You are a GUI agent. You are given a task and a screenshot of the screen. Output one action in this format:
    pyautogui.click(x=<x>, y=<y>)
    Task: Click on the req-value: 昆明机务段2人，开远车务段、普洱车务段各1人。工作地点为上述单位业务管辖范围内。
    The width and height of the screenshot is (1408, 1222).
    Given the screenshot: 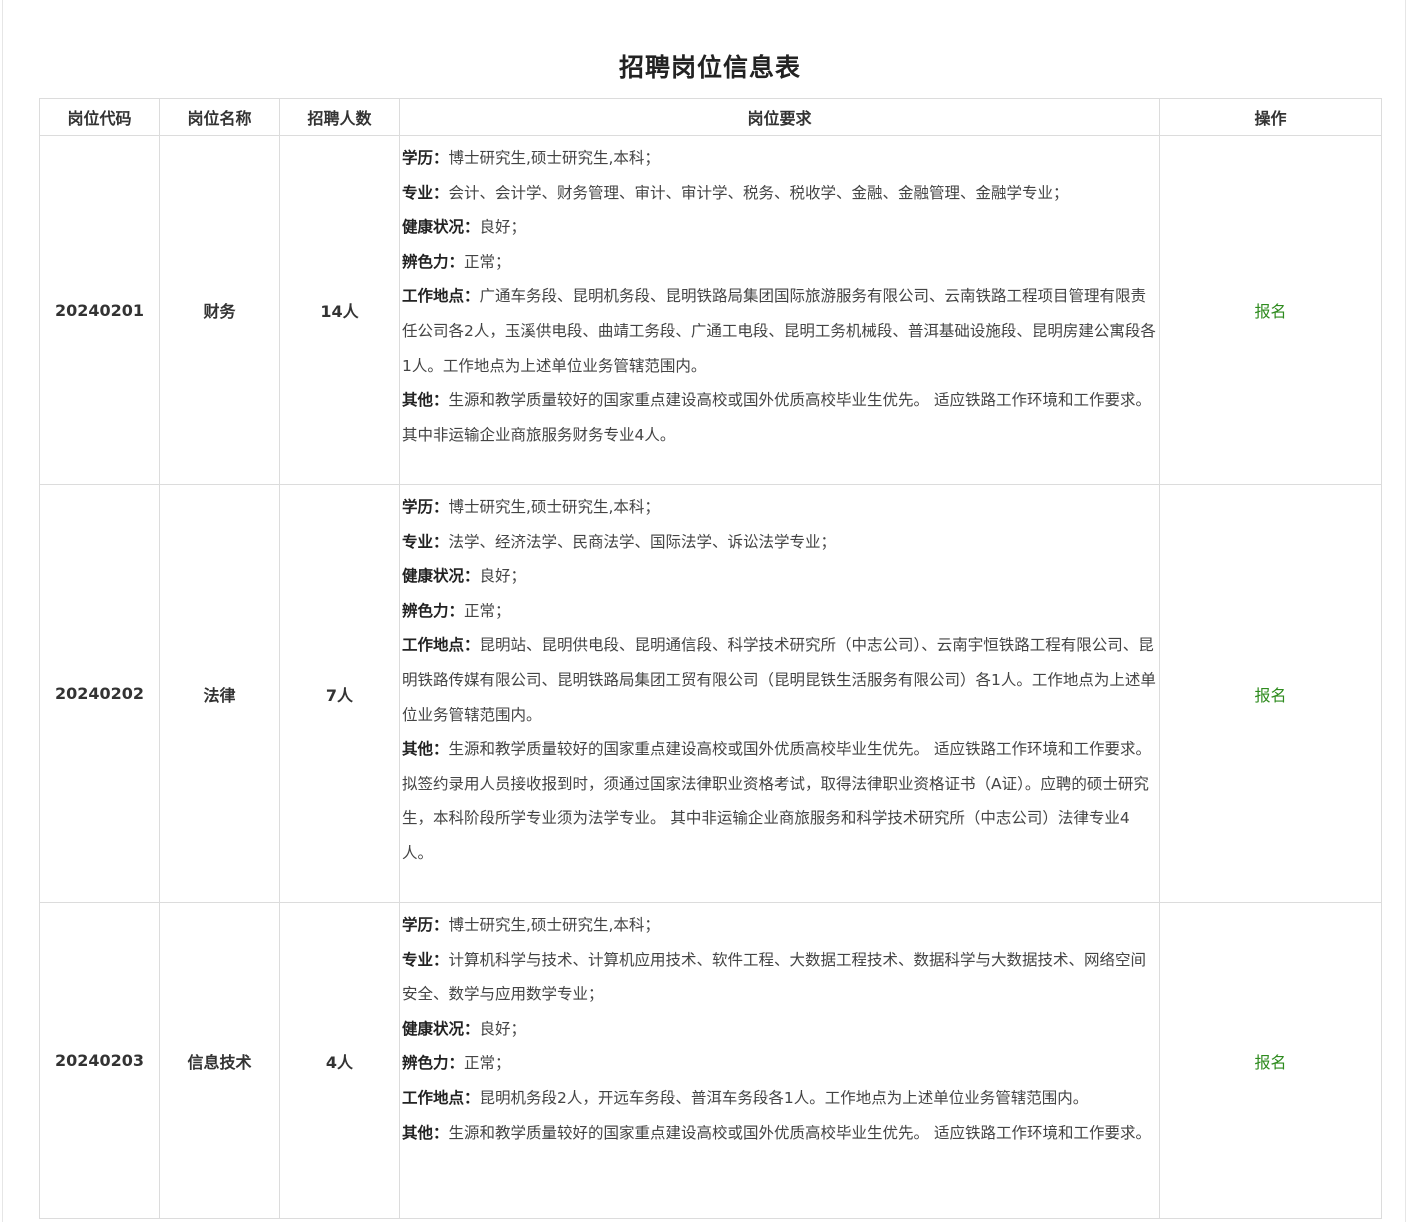 What is the action you would take?
    pyautogui.click(x=784, y=1097)
    